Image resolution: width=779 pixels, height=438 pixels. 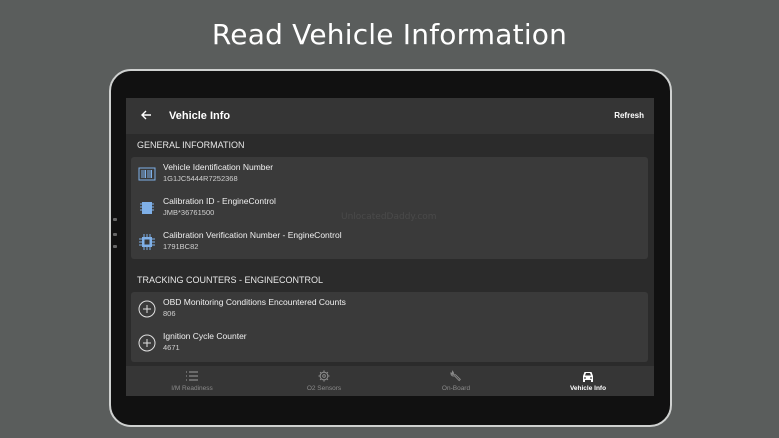 What do you see at coordinates (324, 388) in the screenshot?
I see `nav-label: O2 Sensors` at bounding box center [324, 388].